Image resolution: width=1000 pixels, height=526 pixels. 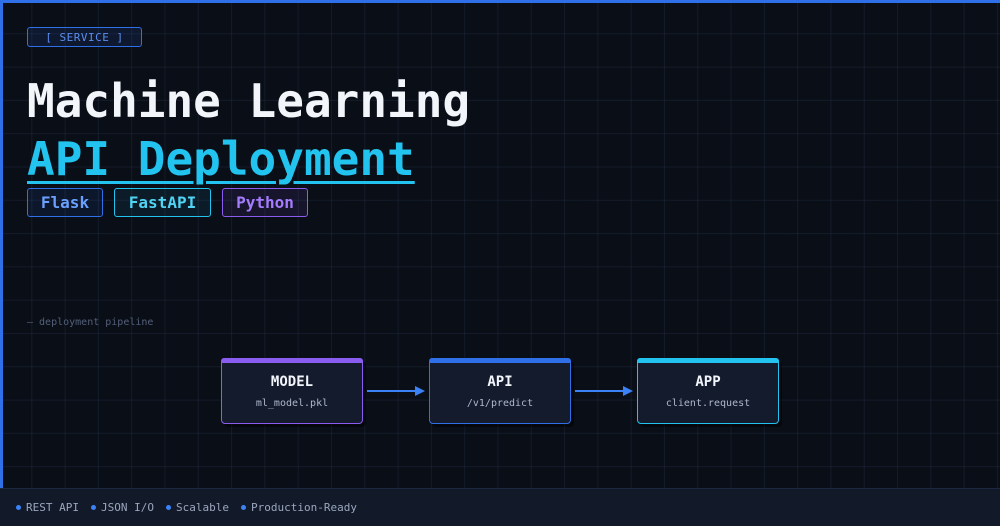 What do you see at coordinates (500, 382) in the screenshot?
I see `node-name: API` at bounding box center [500, 382].